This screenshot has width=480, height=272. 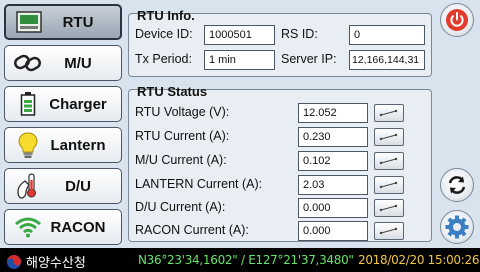 I want to click on du-current-graph-button, so click(x=389, y=208).